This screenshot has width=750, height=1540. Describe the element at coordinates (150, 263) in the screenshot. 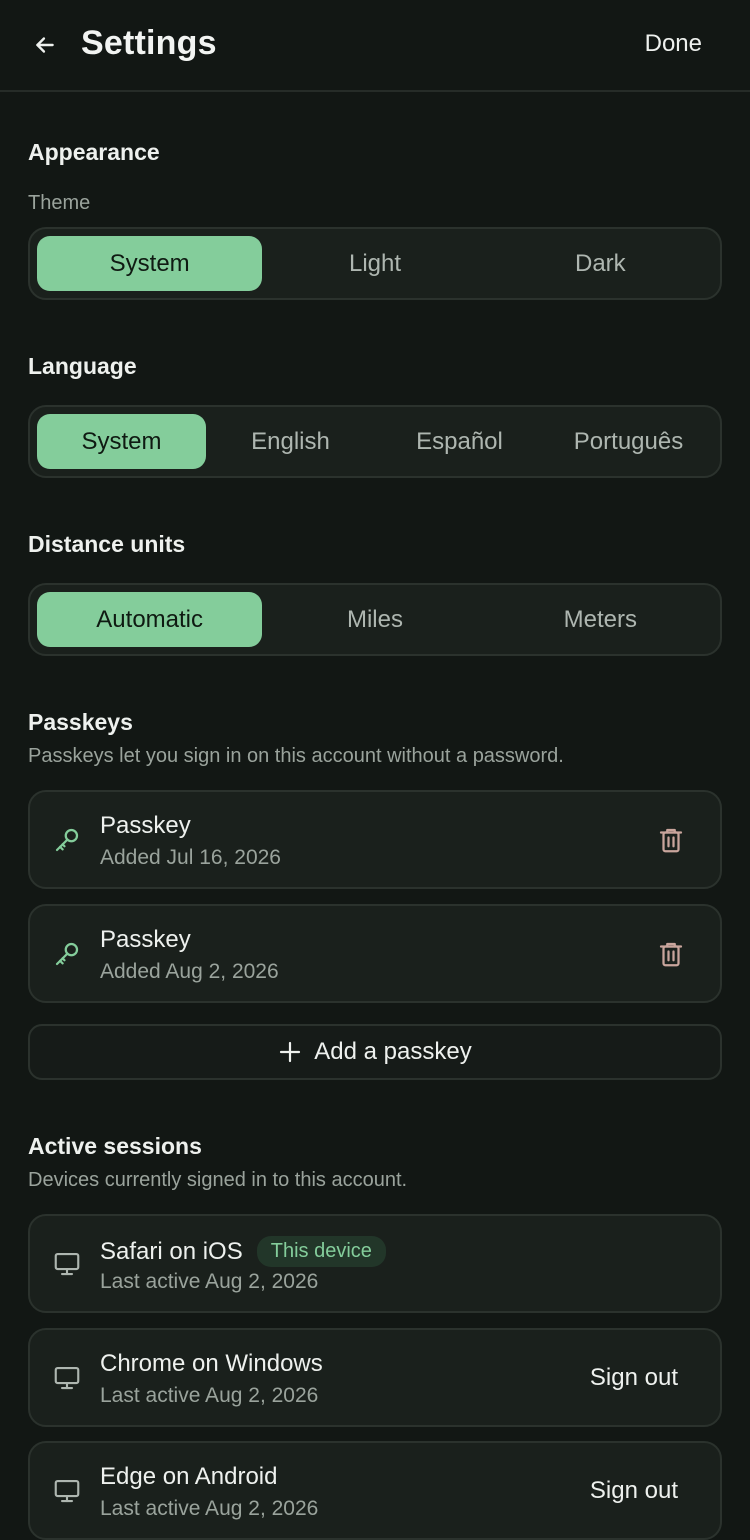

I see `theme-option-system: System` at that location.